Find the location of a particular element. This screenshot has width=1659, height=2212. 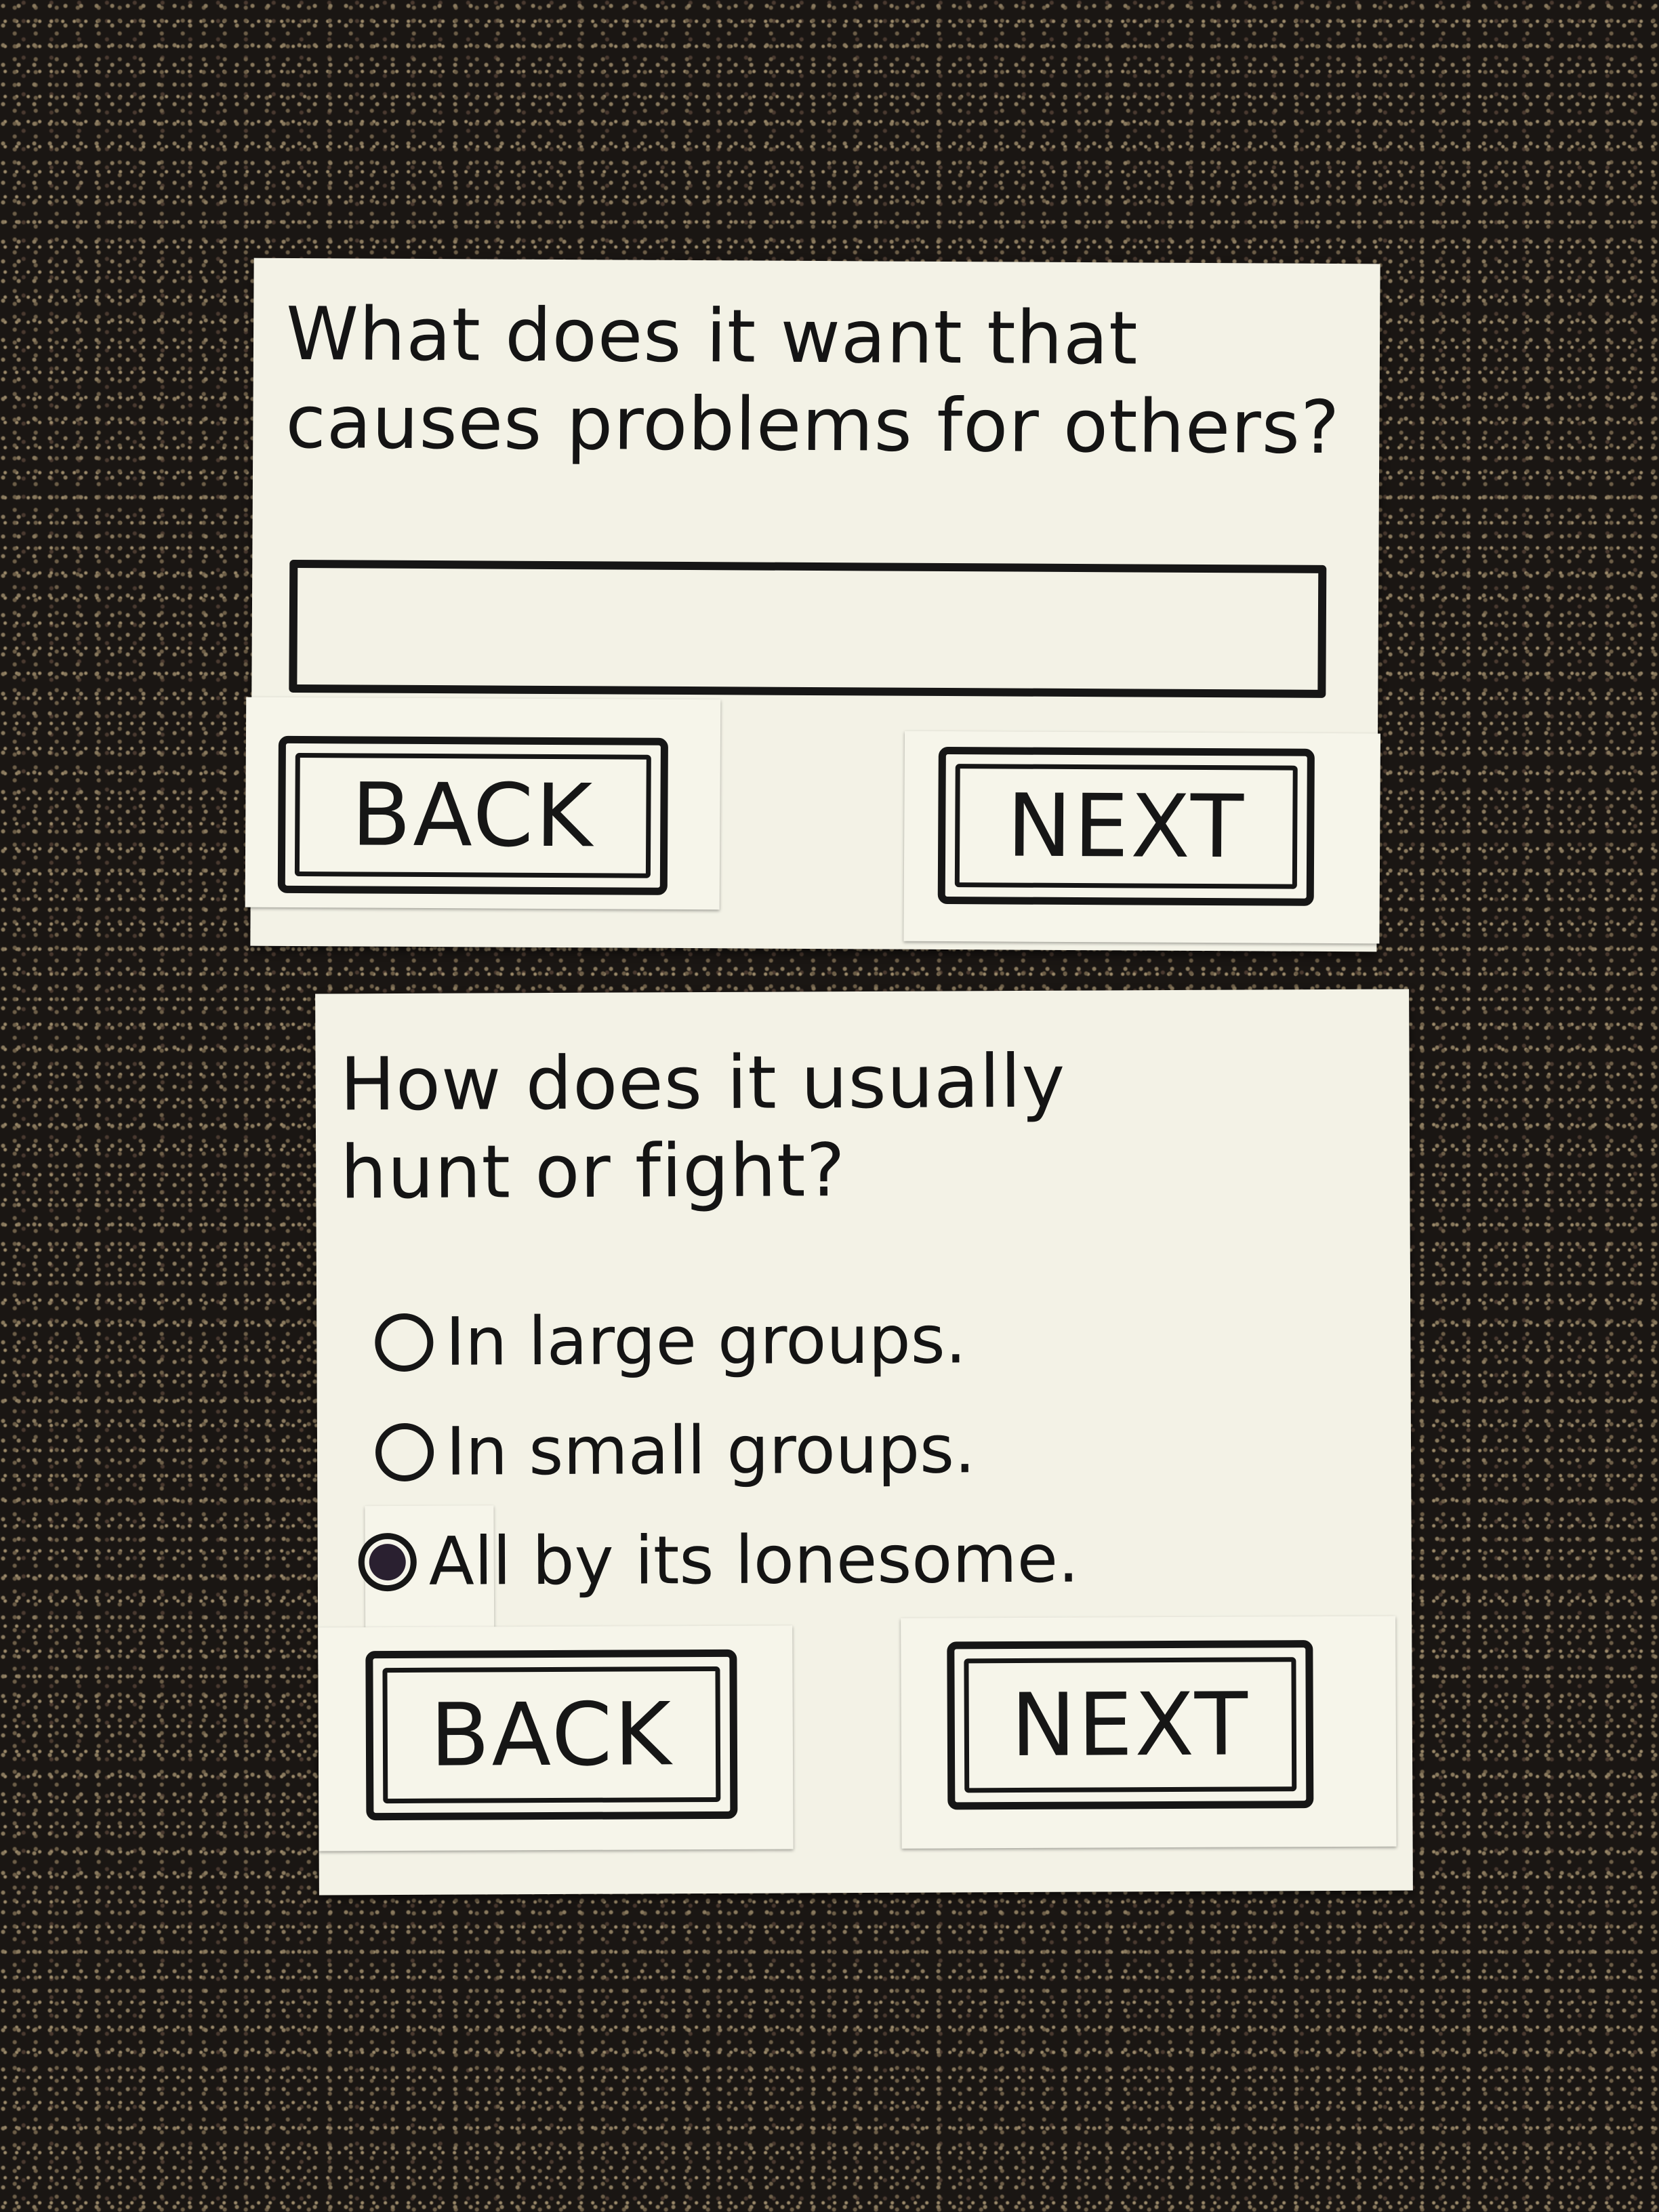

option-large-groups: In large groups. is located at coordinates (670, 1341).